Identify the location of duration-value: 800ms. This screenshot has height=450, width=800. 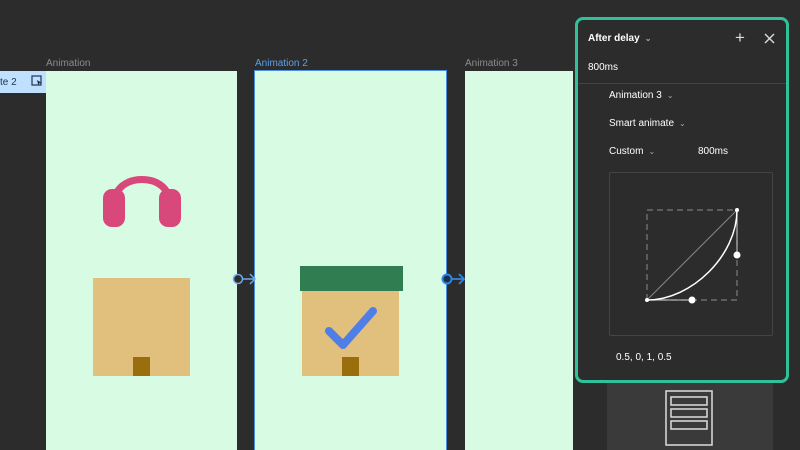
(713, 151).